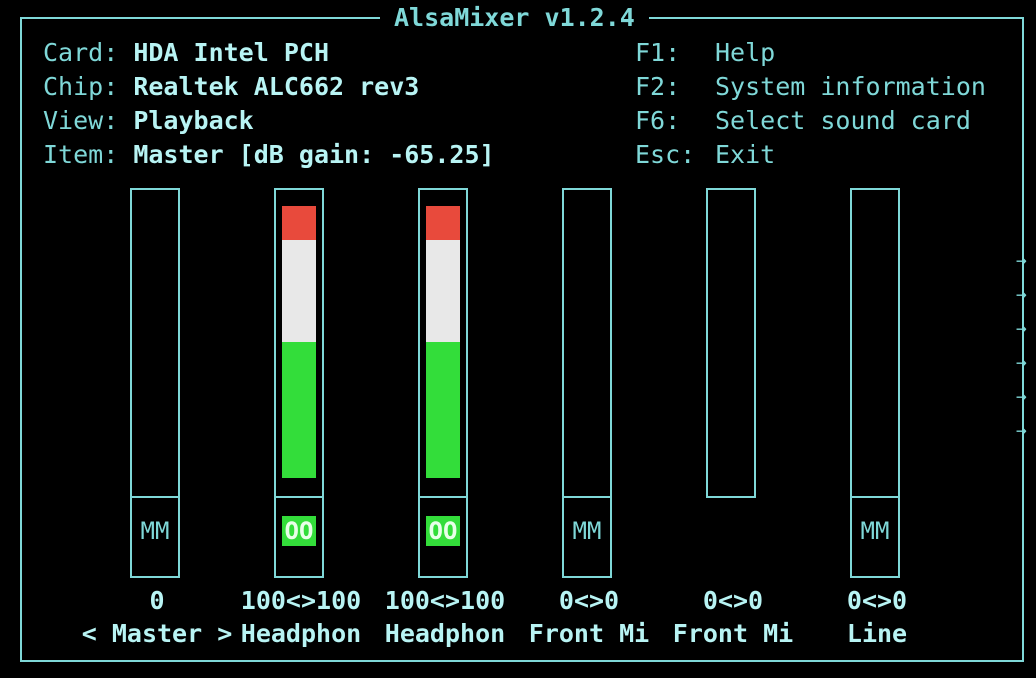 The image size is (1036, 678). I want to click on help-key: F1: Help, so click(705, 53).